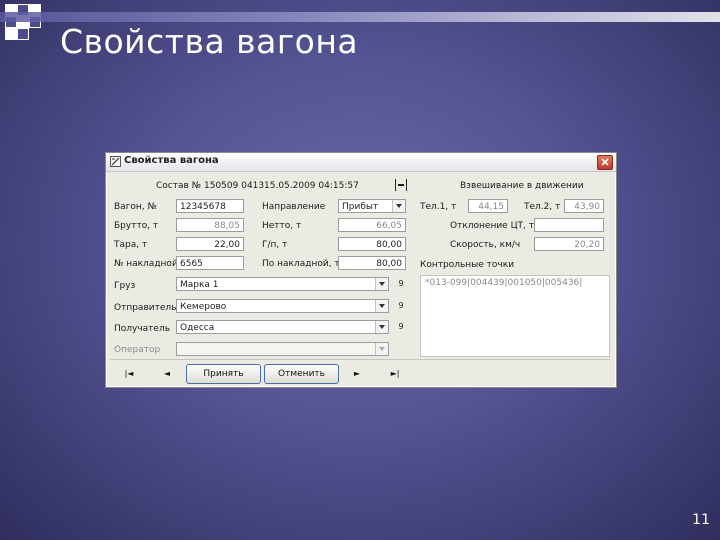  I want to click on sender-directory-label: 9, so click(401, 305).